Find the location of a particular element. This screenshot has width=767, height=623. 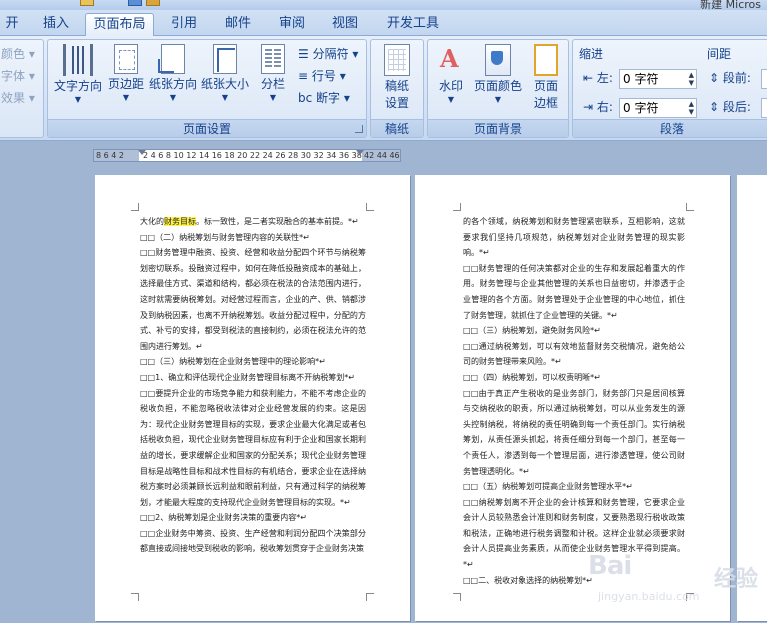

text-direction-label: 文字方向 is located at coordinates (77, 86).